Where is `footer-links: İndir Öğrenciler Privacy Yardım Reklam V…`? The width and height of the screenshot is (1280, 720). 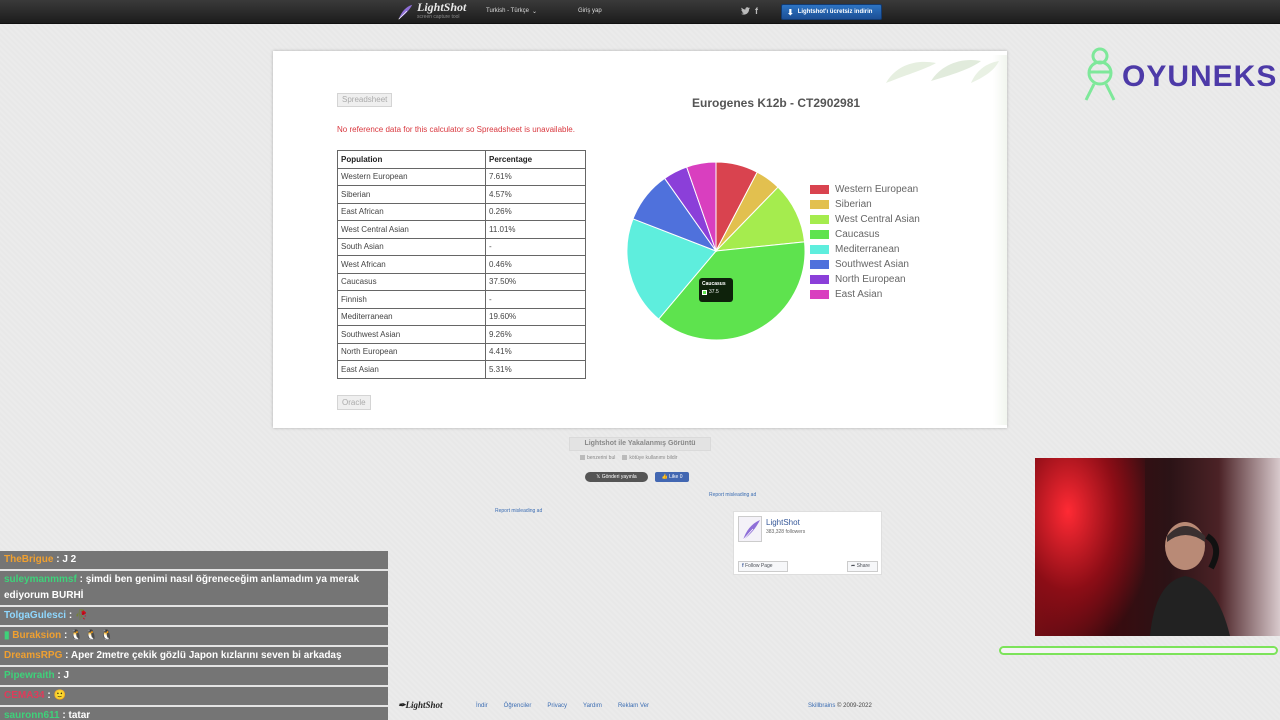
footer-links: İndir Öğrenciler Privacy Yardım Reklam V… is located at coordinates (562, 706).